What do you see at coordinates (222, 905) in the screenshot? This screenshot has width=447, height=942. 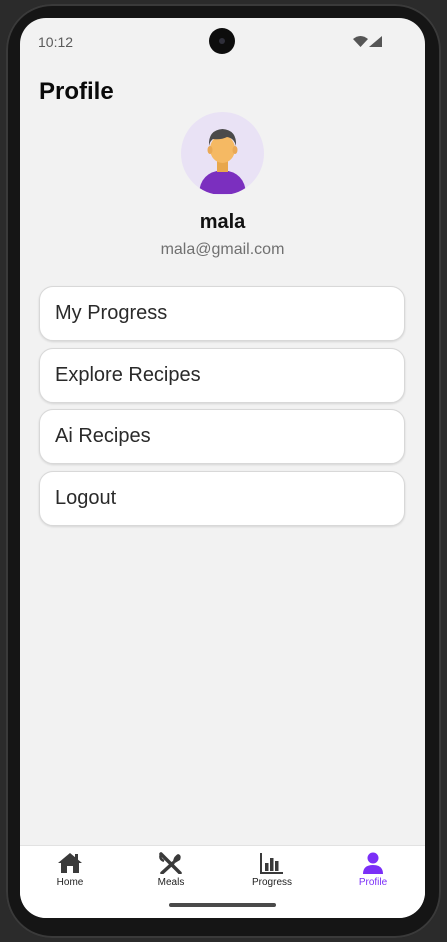 I see `home-indicator` at bounding box center [222, 905].